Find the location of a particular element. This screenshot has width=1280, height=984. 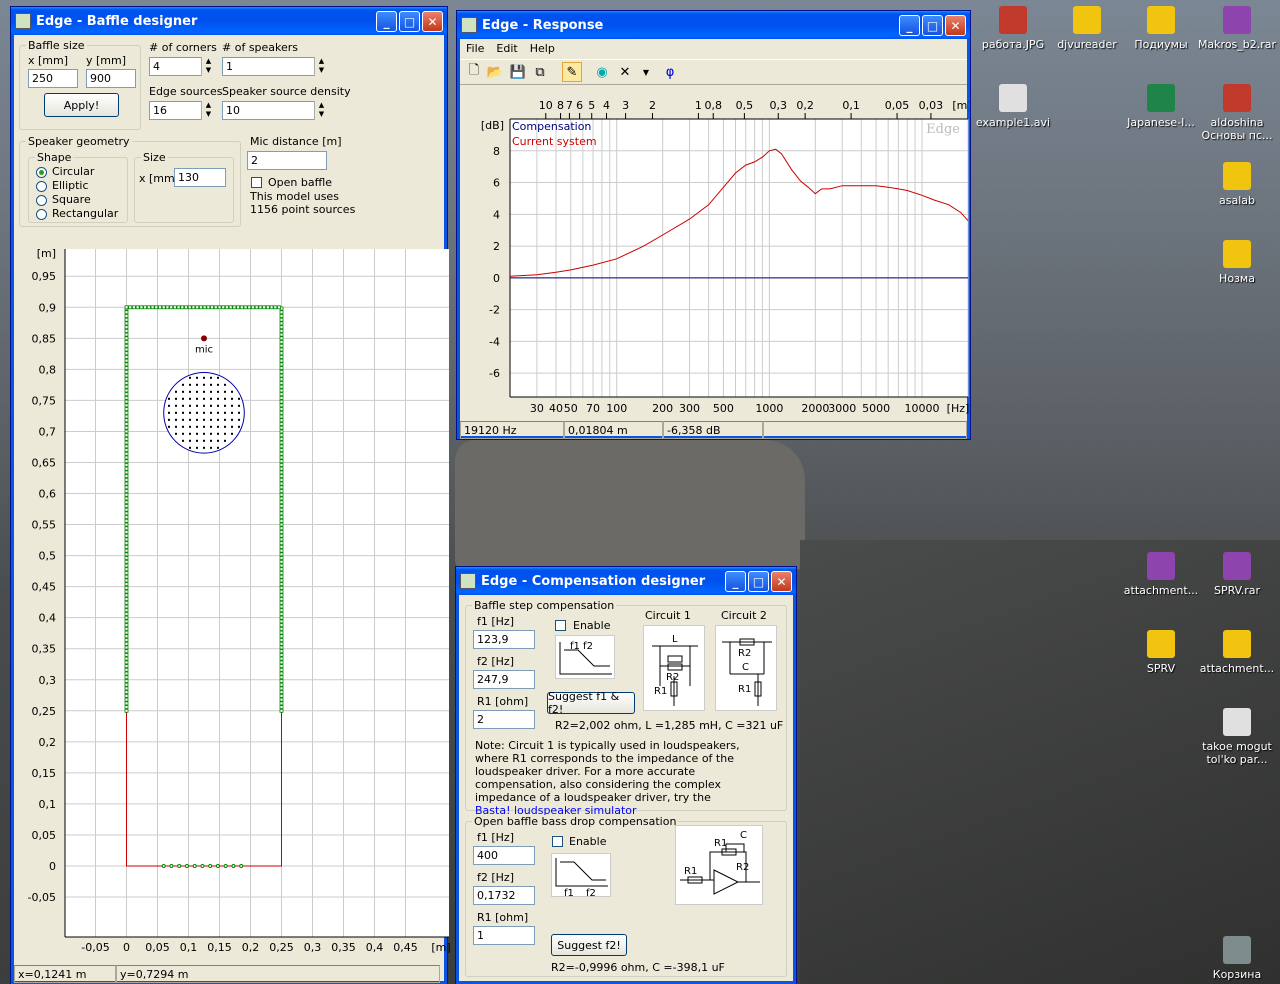

r1-input: 2 is located at coordinates (504, 719).